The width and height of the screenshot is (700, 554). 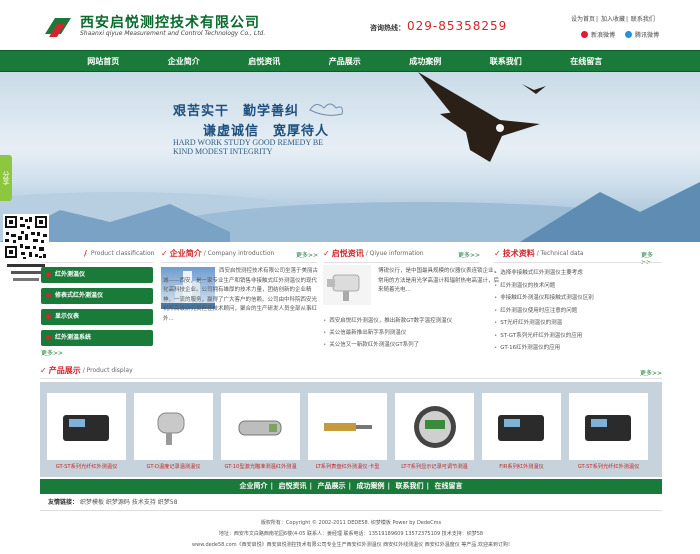 I want to click on news-thumbnail, so click(x=347, y=285).